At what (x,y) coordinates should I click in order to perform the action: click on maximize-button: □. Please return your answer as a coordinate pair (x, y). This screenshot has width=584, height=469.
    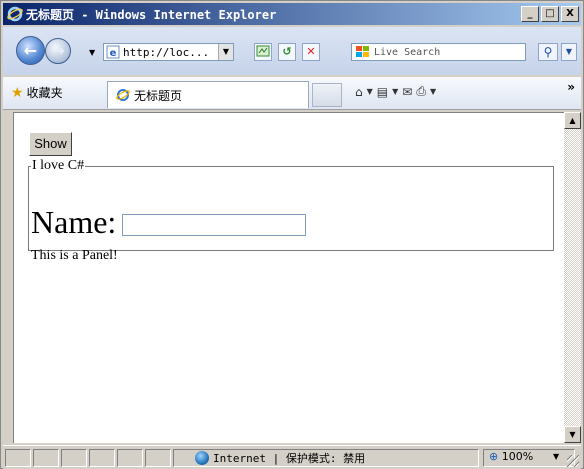
    Looking at the image, I should click on (550, 14).